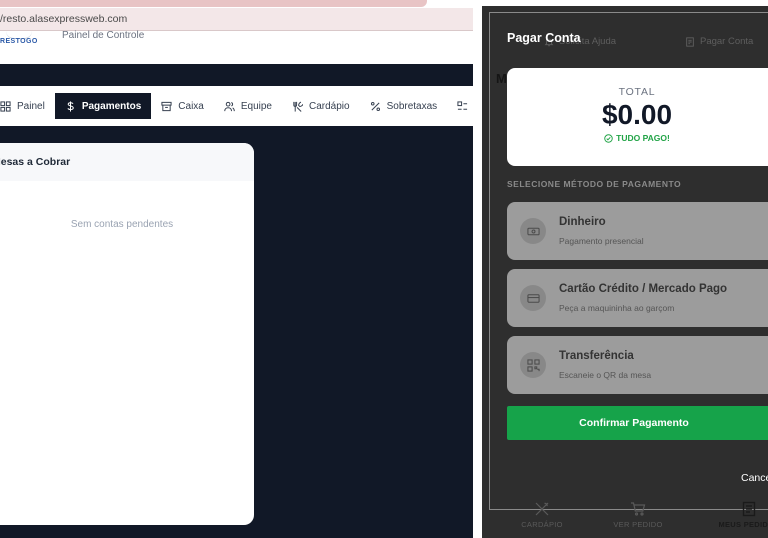 Image resolution: width=768 pixels, height=538 pixels. I want to click on tab-label: Cardápio, so click(329, 106).